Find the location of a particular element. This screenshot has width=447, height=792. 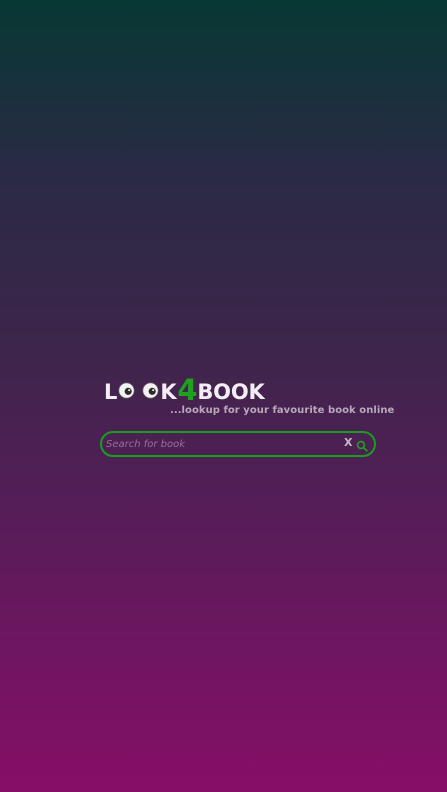

clear-search-button: X is located at coordinates (348, 443).